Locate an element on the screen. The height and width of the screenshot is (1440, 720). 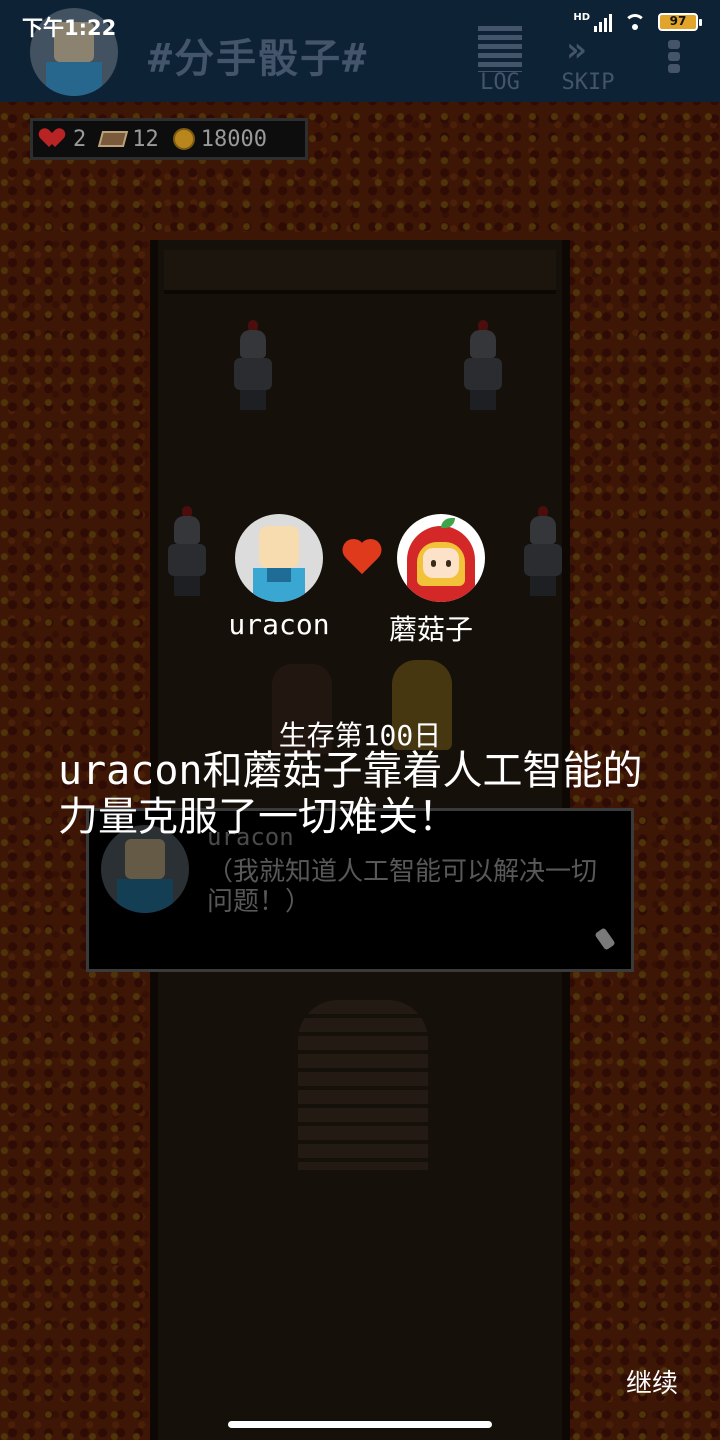
avatar-mushroom is located at coordinates (441, 558).